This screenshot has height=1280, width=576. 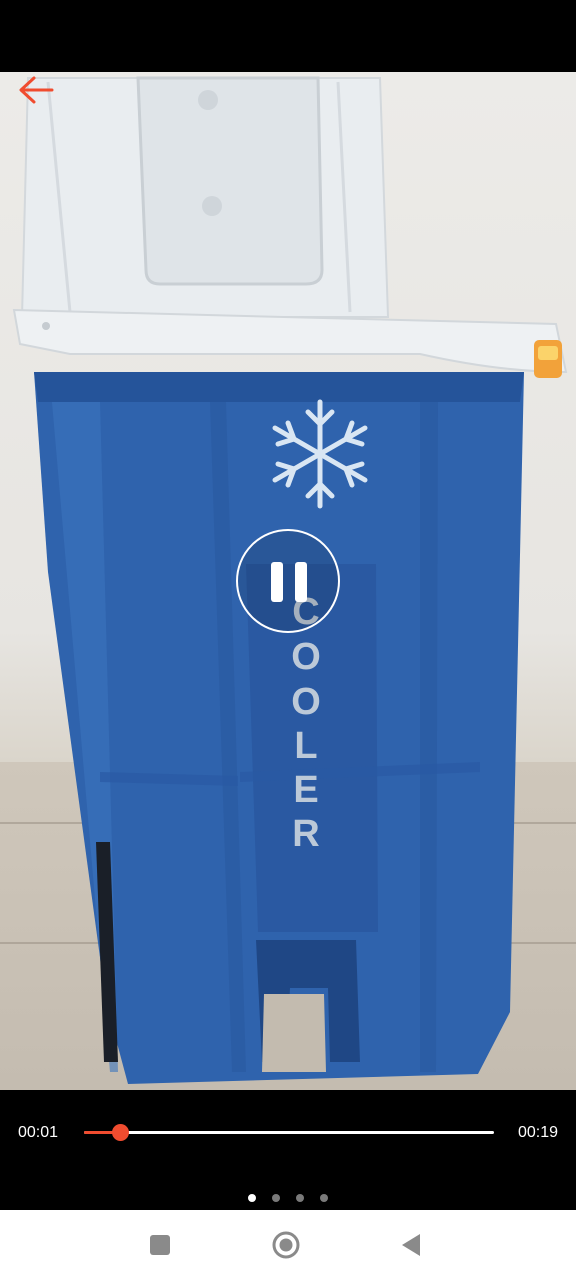 I want to click on home-icon, so click(x=286, y=1245).